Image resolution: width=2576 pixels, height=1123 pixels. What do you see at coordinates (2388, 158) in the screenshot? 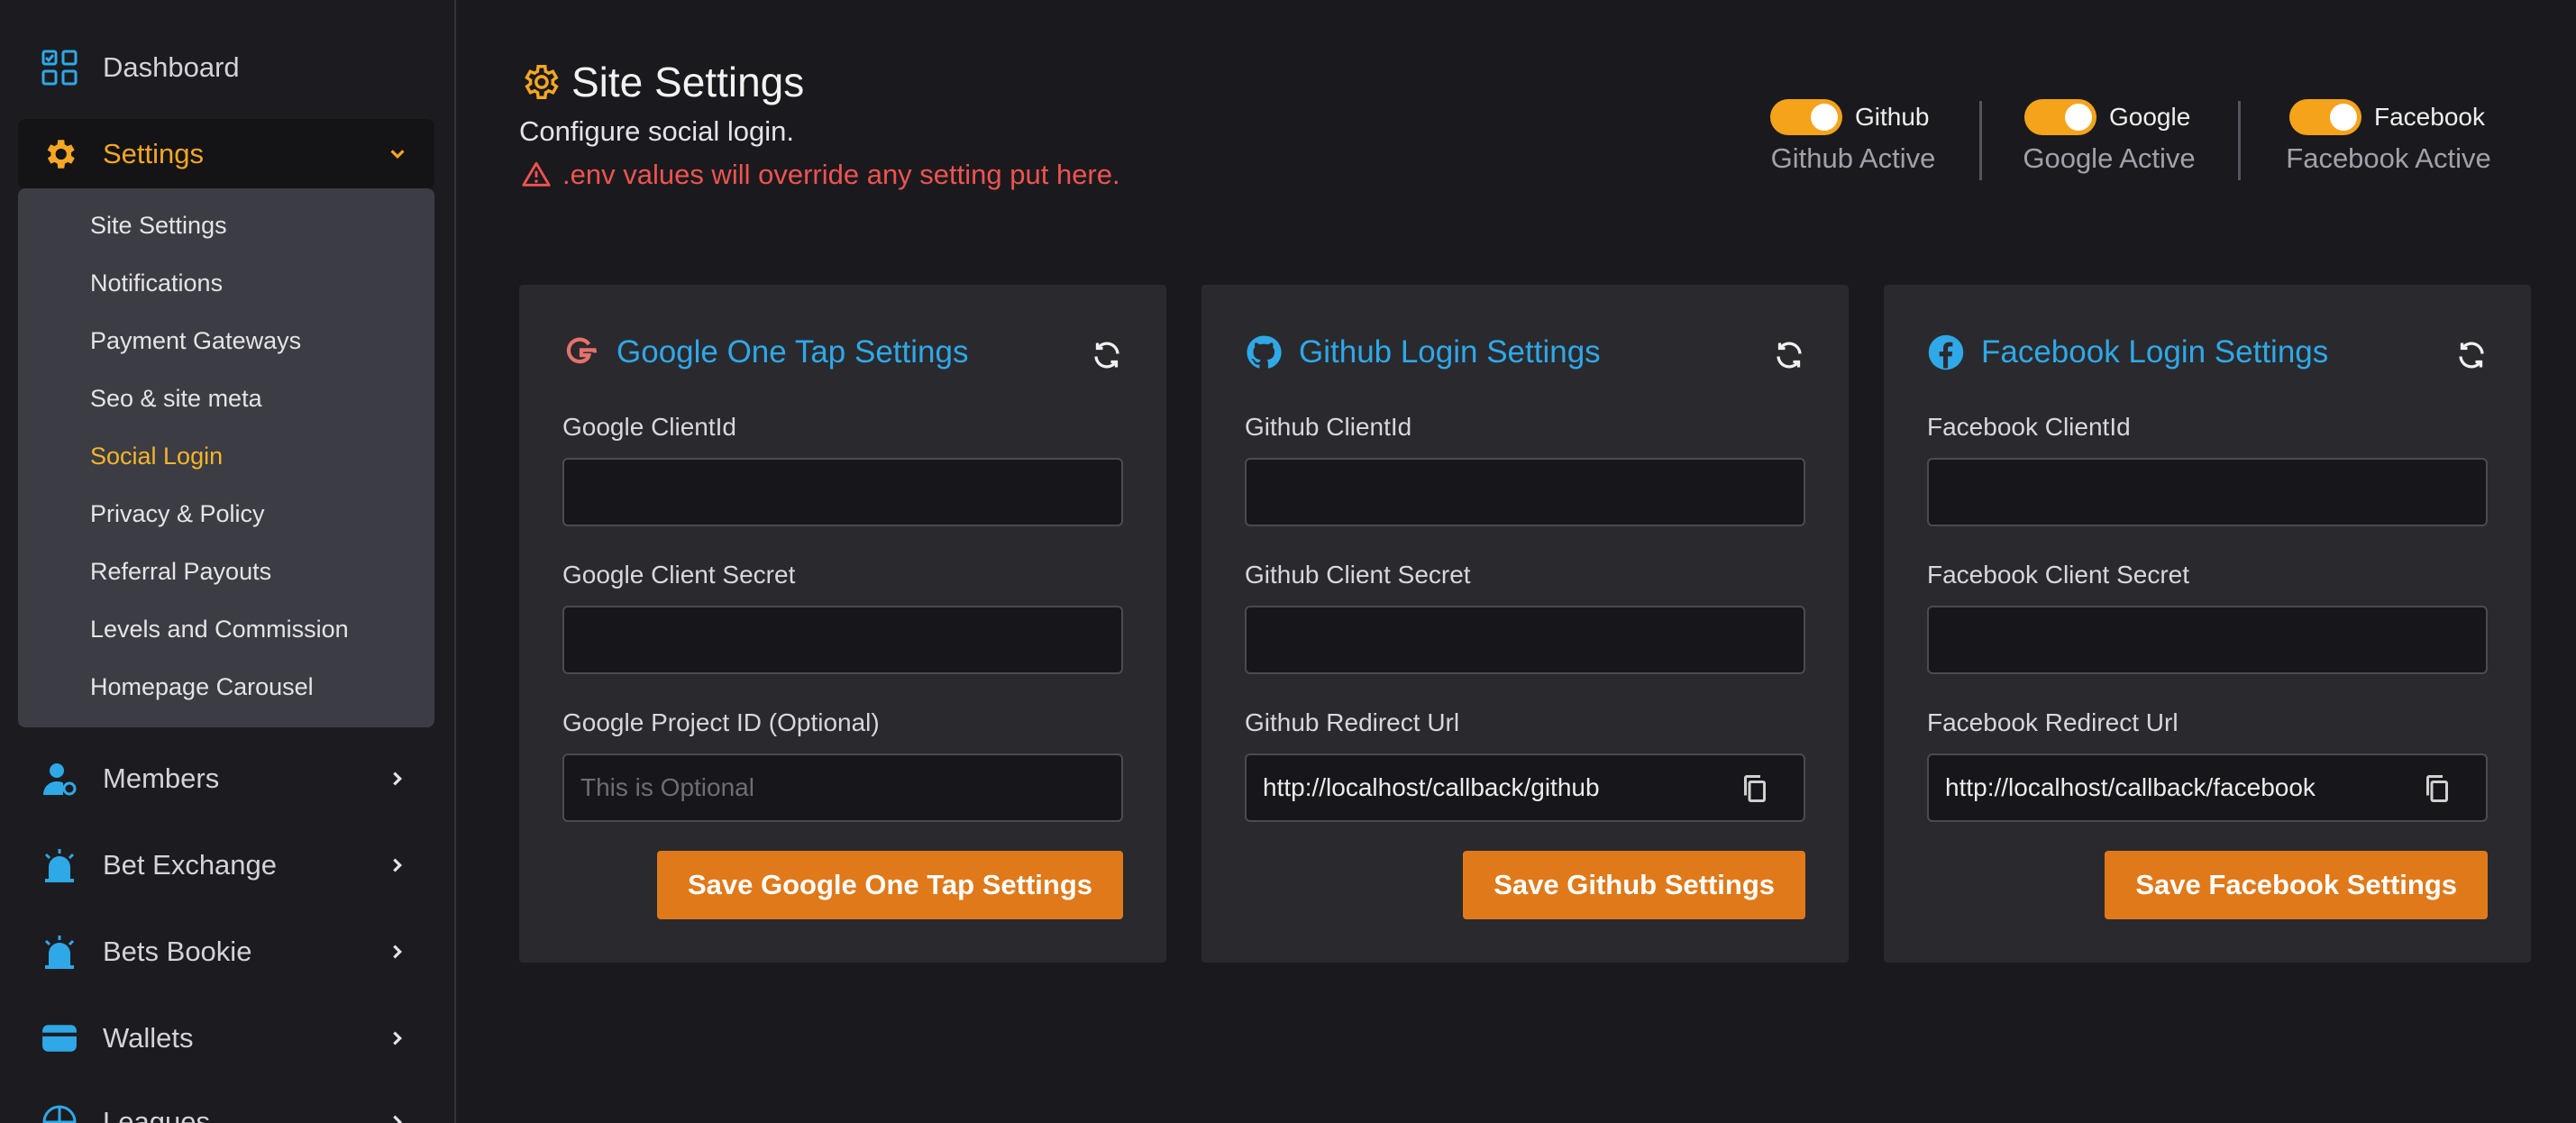
I see `toggle-status: Facebook Active` at bounding box center [2388, 158].